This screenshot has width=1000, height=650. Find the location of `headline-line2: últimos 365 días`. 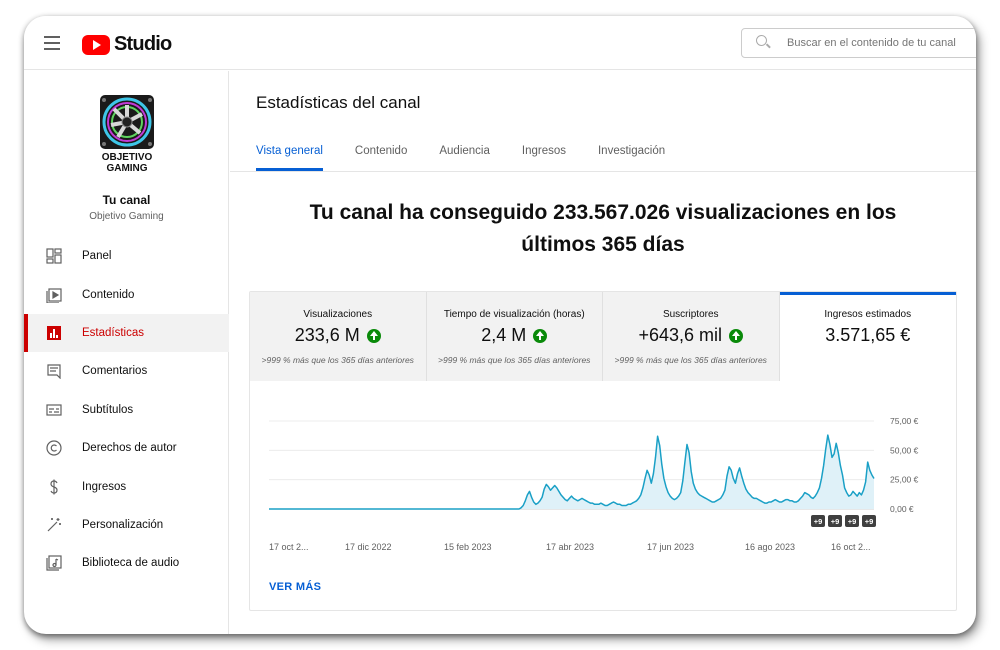

headline-line2: últimos 365 días is located at coordinates (603, 244).